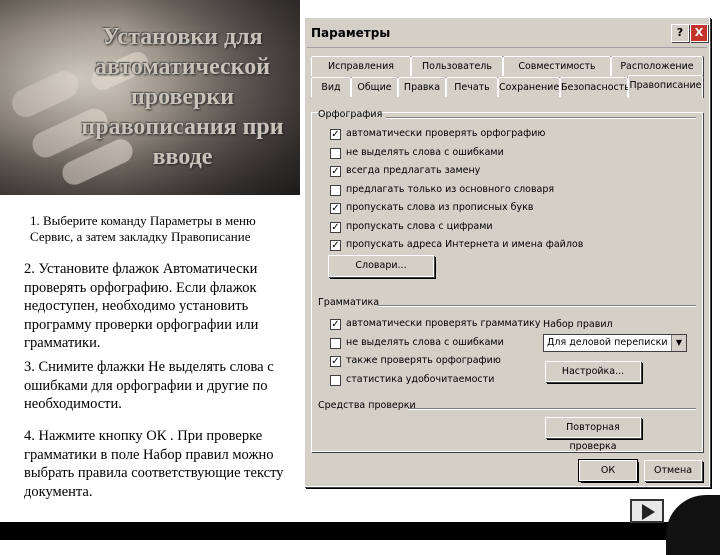 Image resolution: width=720 pixels, height=555 pixels. What do you see at coordinates (472, 87) in the screenshot?
I see `tab-print: Печать` at bounding box center [472, 87].